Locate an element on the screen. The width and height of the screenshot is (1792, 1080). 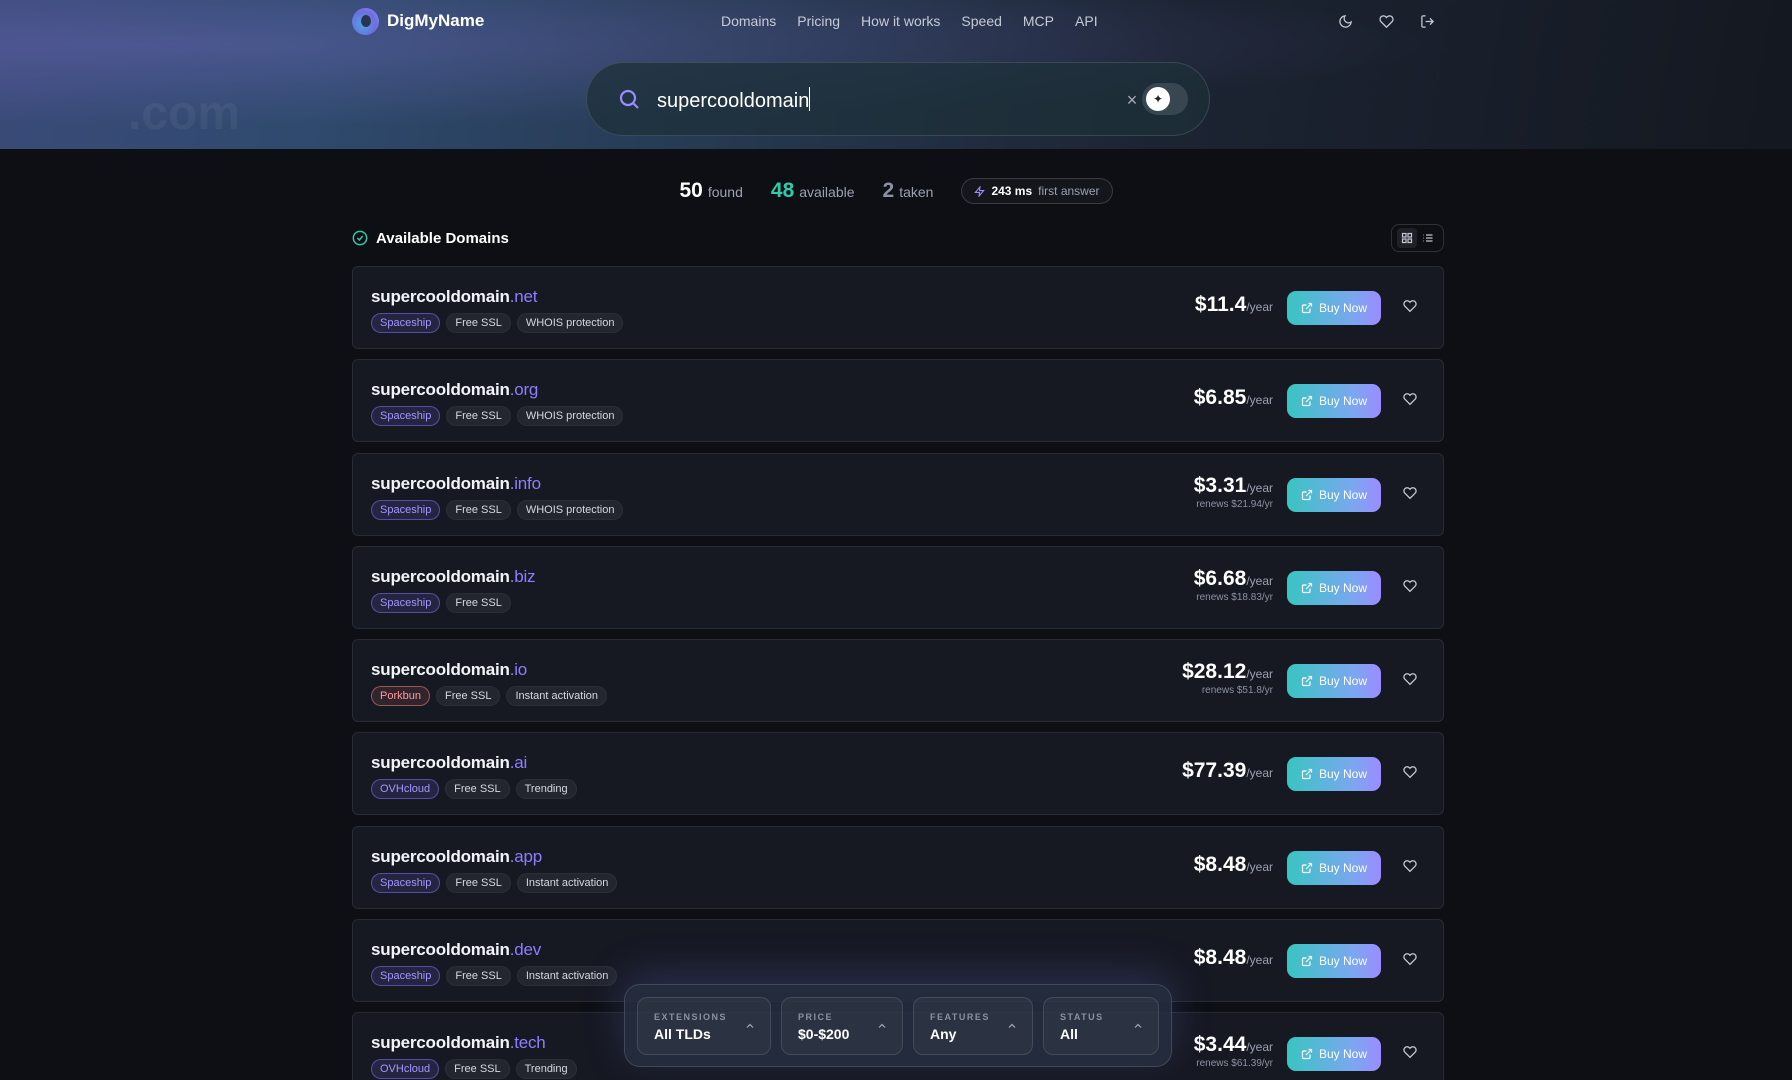
domain-tld: .org is located at coordinates (524, 390).